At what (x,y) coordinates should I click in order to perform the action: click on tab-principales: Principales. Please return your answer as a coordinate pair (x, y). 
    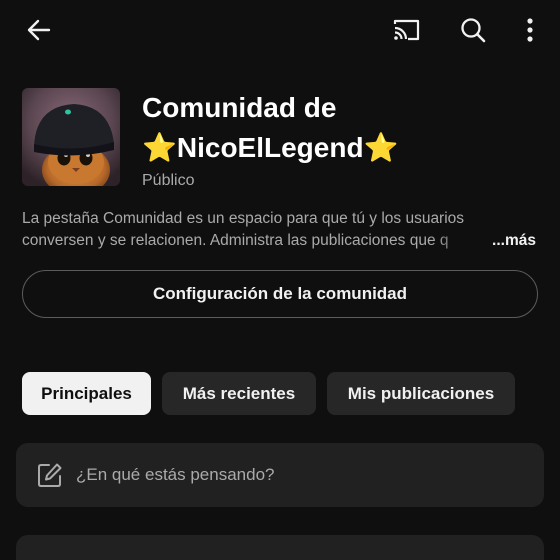
    Looking at the image, I should click on (86, 393).